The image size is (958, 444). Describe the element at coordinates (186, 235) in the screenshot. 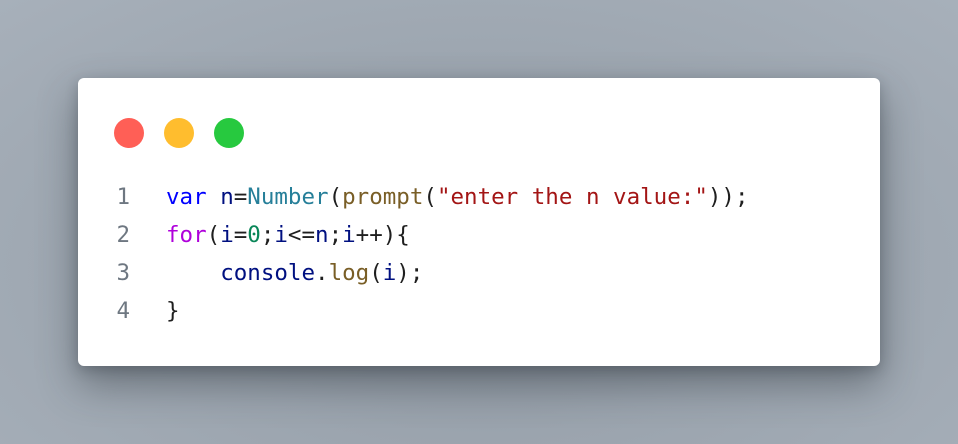

I see `code-token: for` at that location.